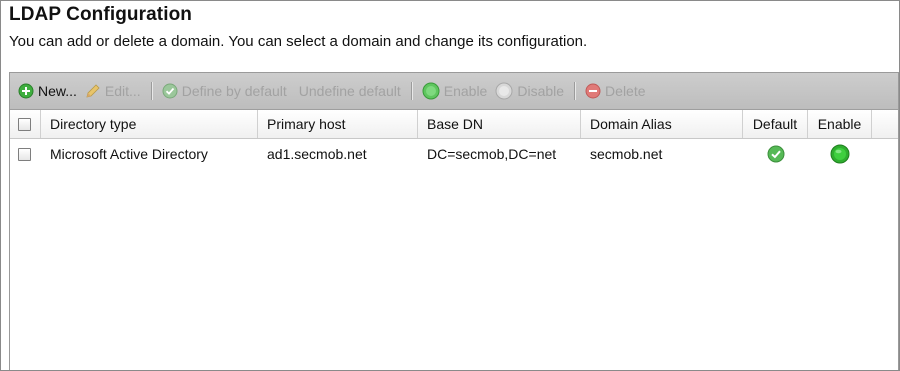 Image resolution: width=900 pixels, height=371 pixels. I want to click on select-all-checkbox, so click(24, 124).